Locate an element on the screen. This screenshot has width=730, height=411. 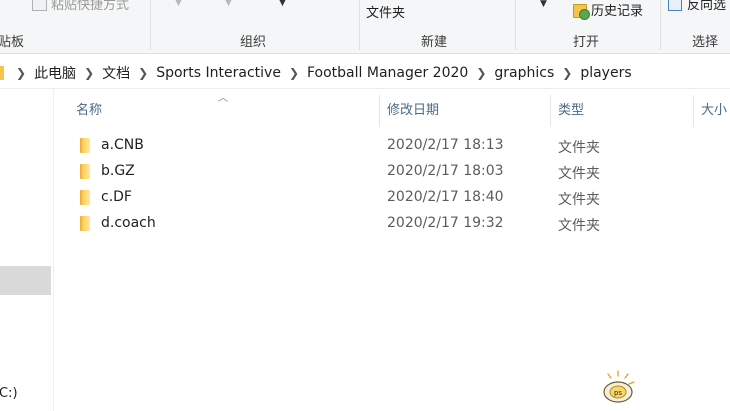
file-date: 2020/2/17 19:32 is located at coordinates (445, 223).